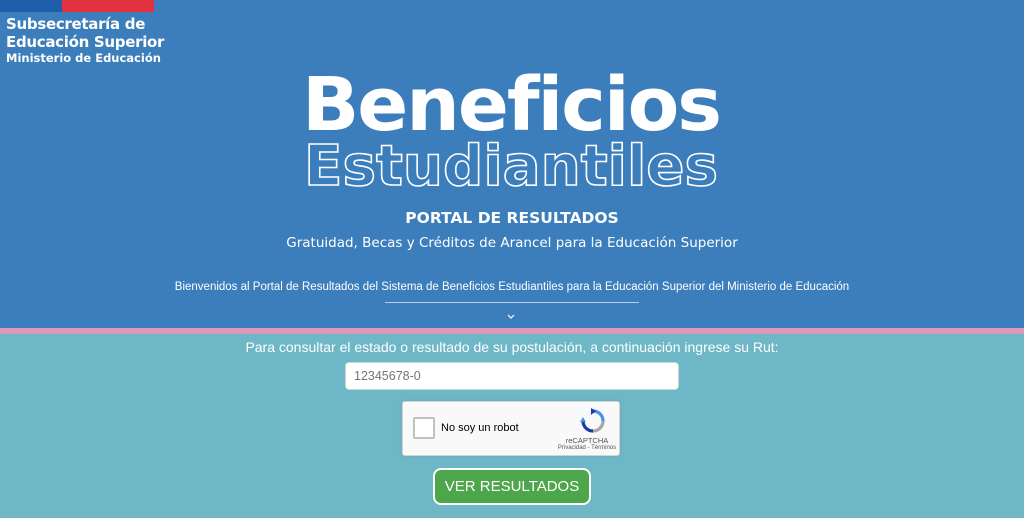 The width and height of the screenshot is (1024, 518). What do you see at coordinates (512, 376) in the screenshot?
I see `rut-input` at bounding box center [512, 376].